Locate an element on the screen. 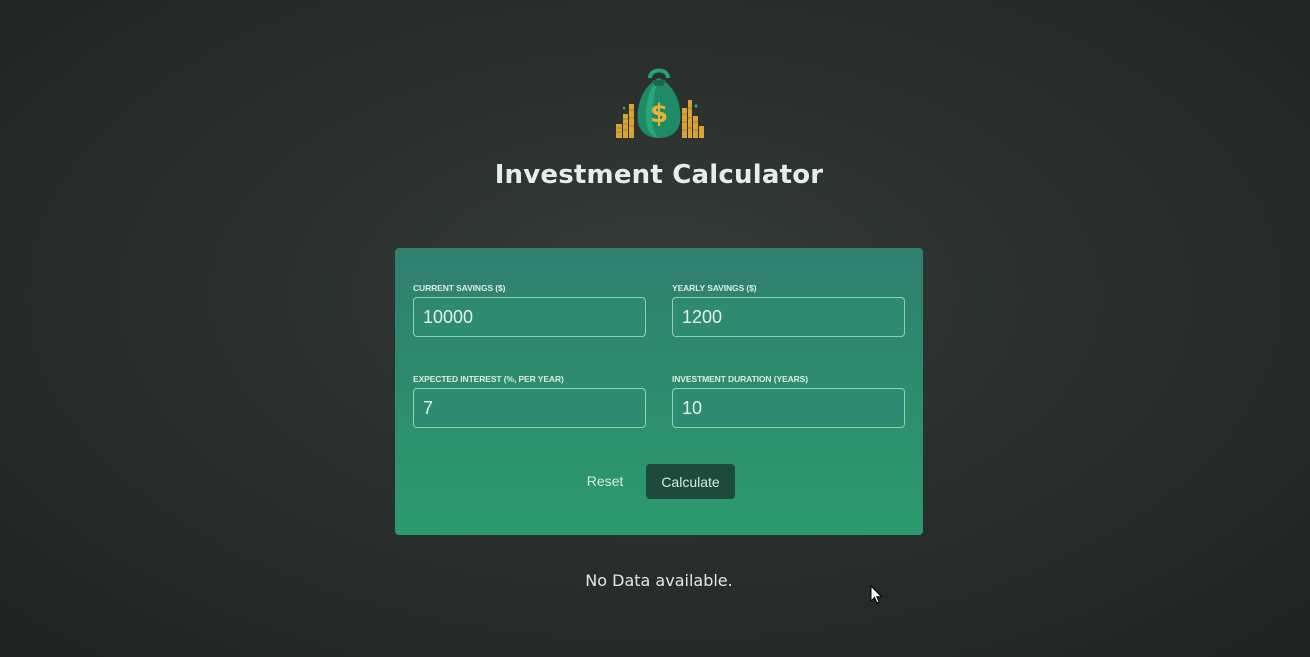 The height and width of the screenshot is (657, 1310). yearly-savings-group: YEARLY SAVINGS ($) is located at coordinates (788, 309).